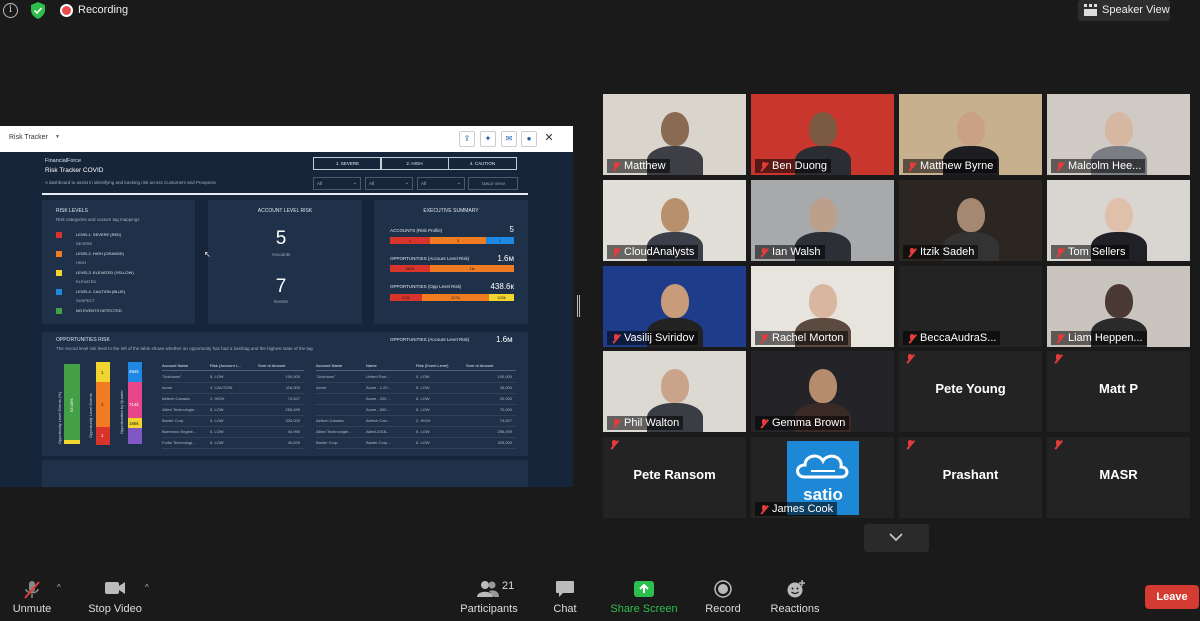 This screenshot has height=621, width=1200. Describe the element at coordinates (674, 220) in the screenshot. I see `participant-tile: CloudAnalysts` at that location.